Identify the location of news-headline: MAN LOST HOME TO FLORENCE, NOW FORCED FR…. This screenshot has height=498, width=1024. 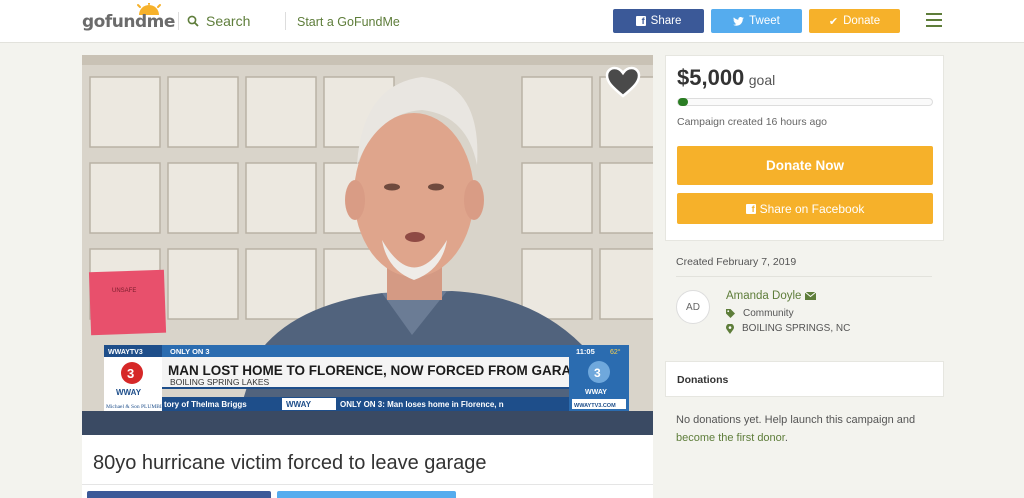
(379, 370).